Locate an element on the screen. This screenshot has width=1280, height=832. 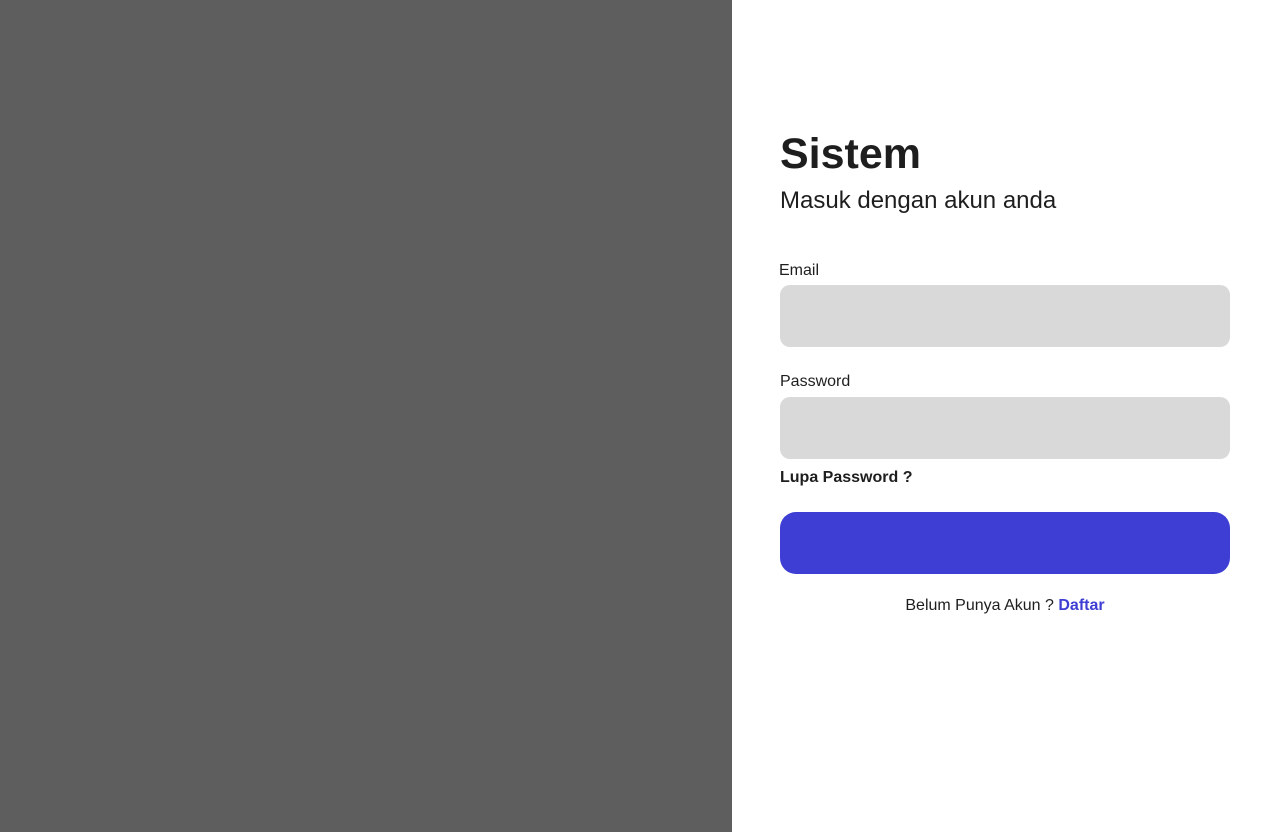
register-prompt-line: Belum Punya Akun ? Daftar is located at coordinates (1005, 606).